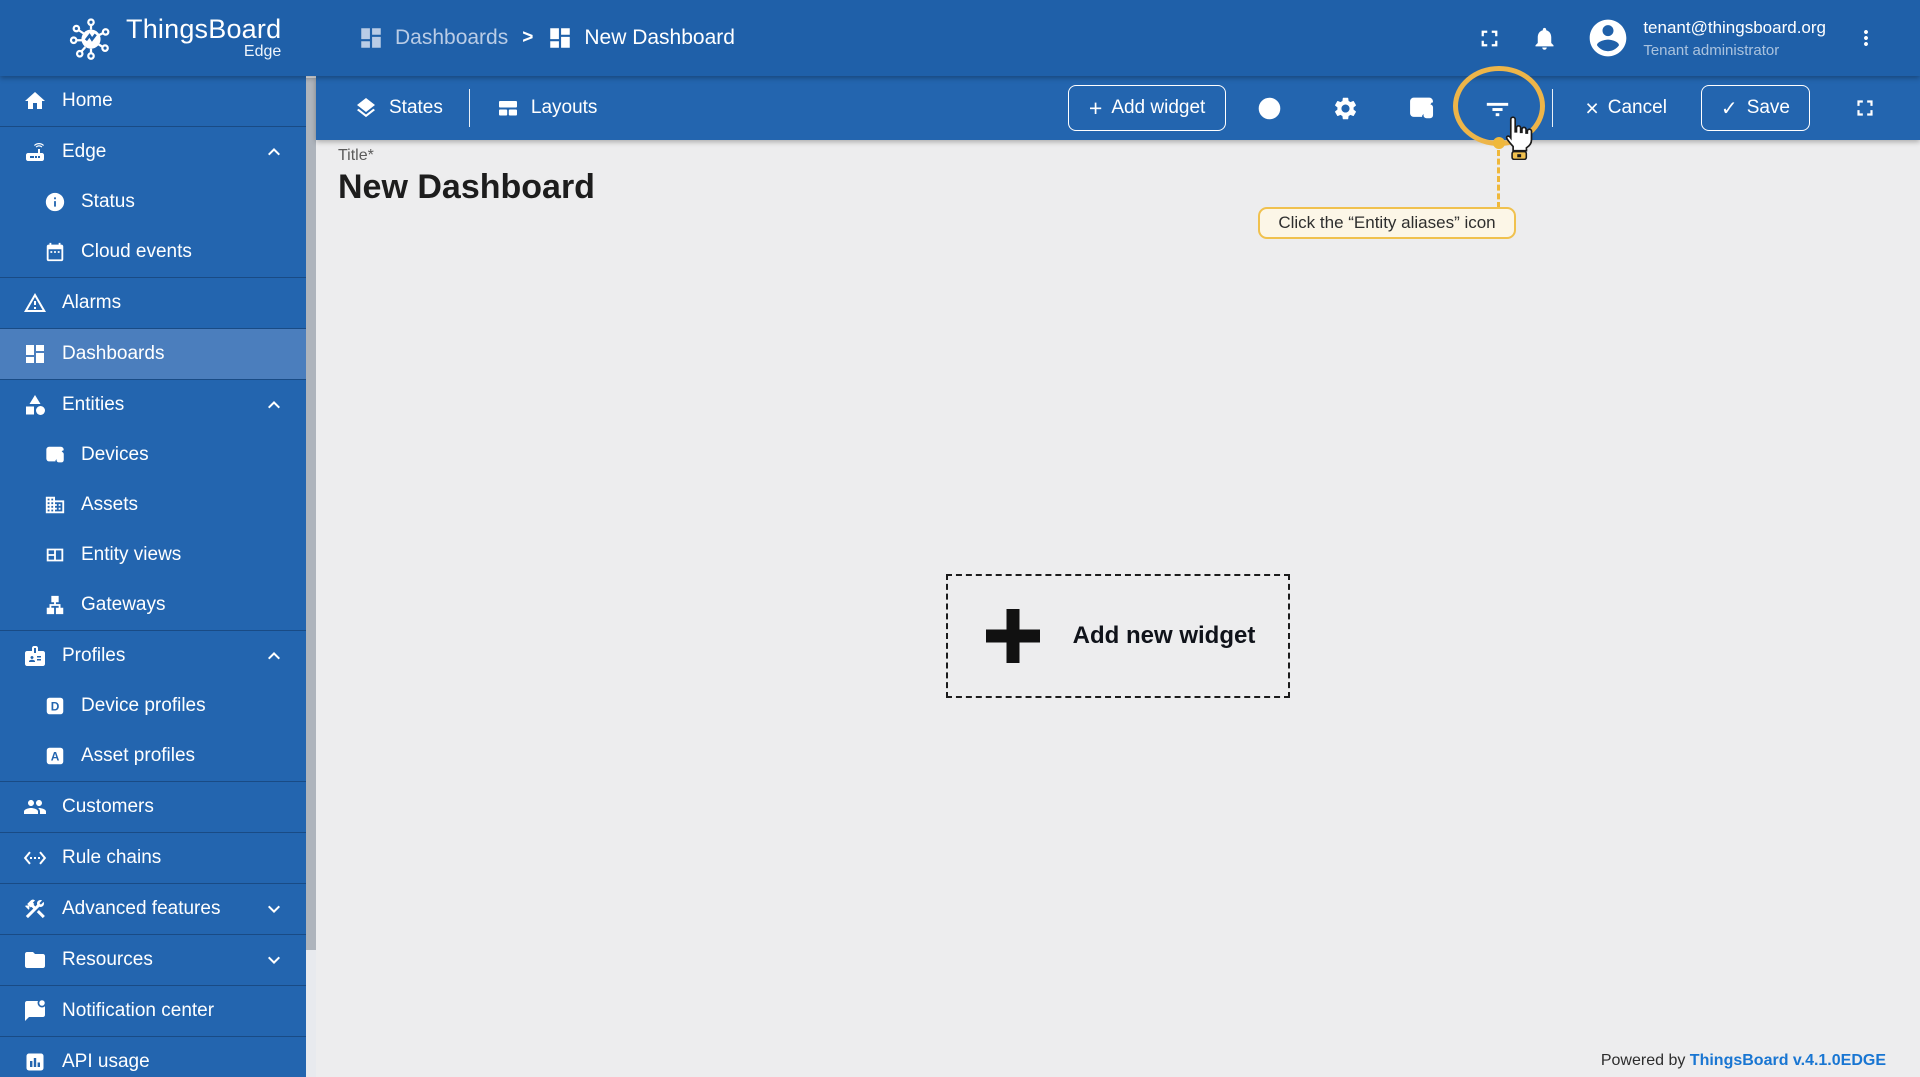 This screenshot has width=1920, height=1077. What do you see at coordinates (108, 201) in the screenshot?
I see `sidebar-item-label: Status` at bounding box center [108, 201].